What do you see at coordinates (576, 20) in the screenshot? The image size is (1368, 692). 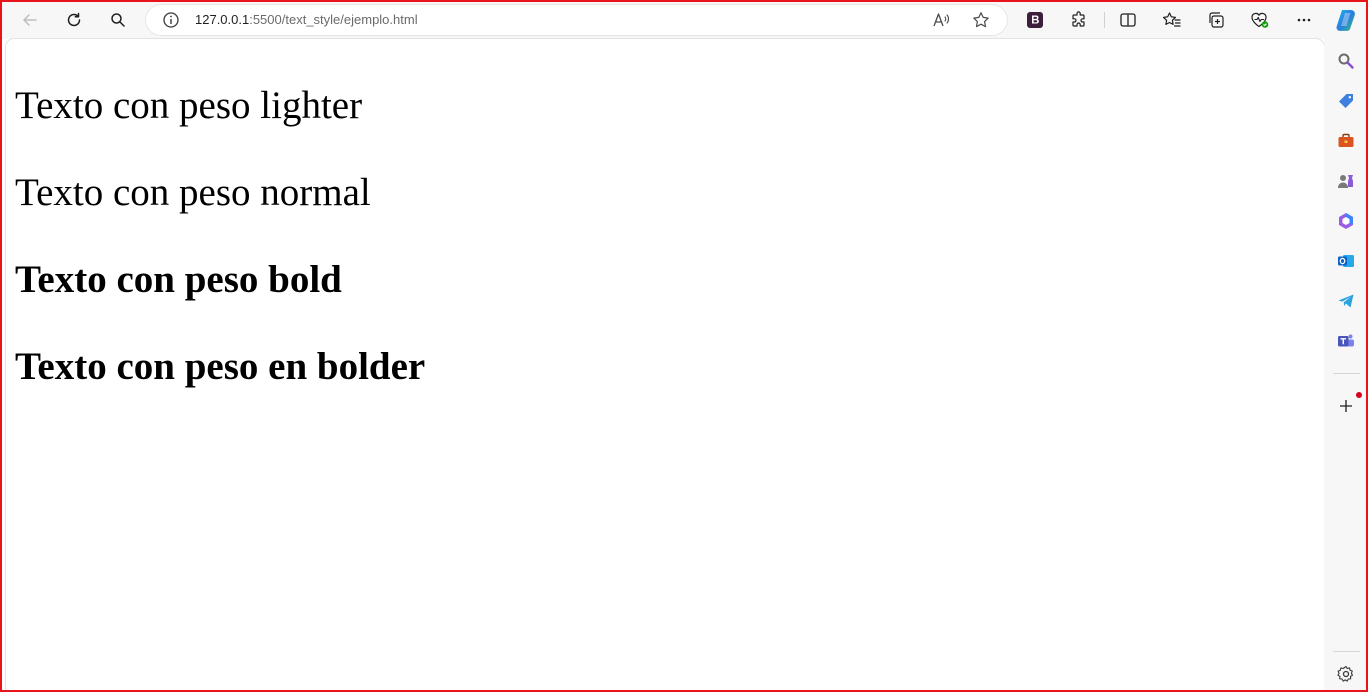 I see `address-bar: 127.0.0.1:5500/text_style/ejemplo.html` at bounding box center [576, 20].